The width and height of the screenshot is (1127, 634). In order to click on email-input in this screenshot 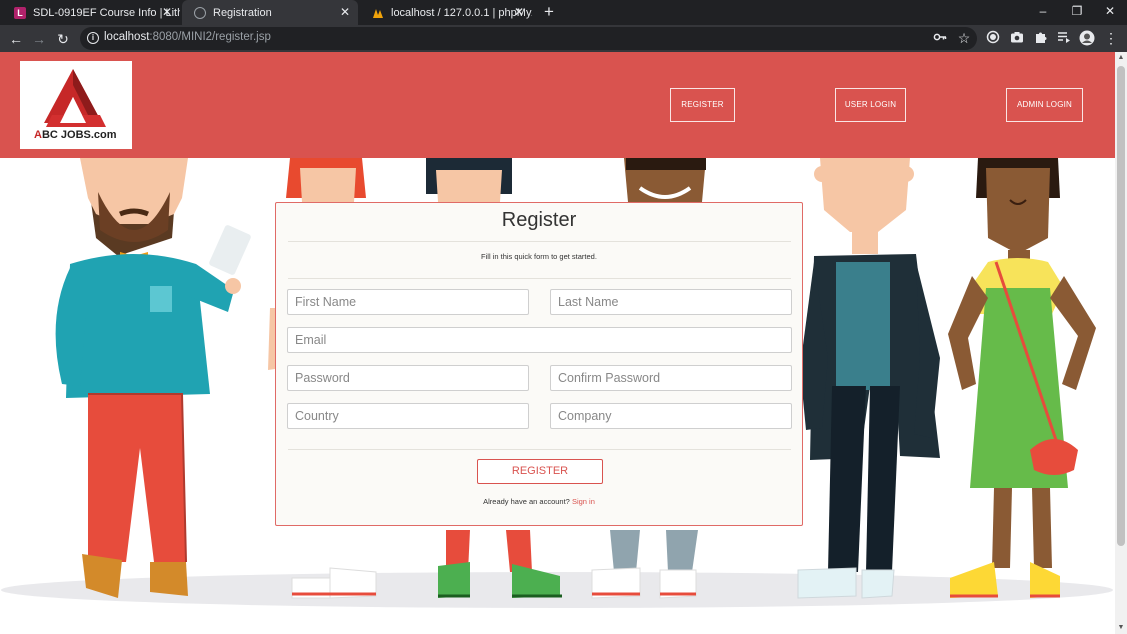, I will do `click(539, 340)`.